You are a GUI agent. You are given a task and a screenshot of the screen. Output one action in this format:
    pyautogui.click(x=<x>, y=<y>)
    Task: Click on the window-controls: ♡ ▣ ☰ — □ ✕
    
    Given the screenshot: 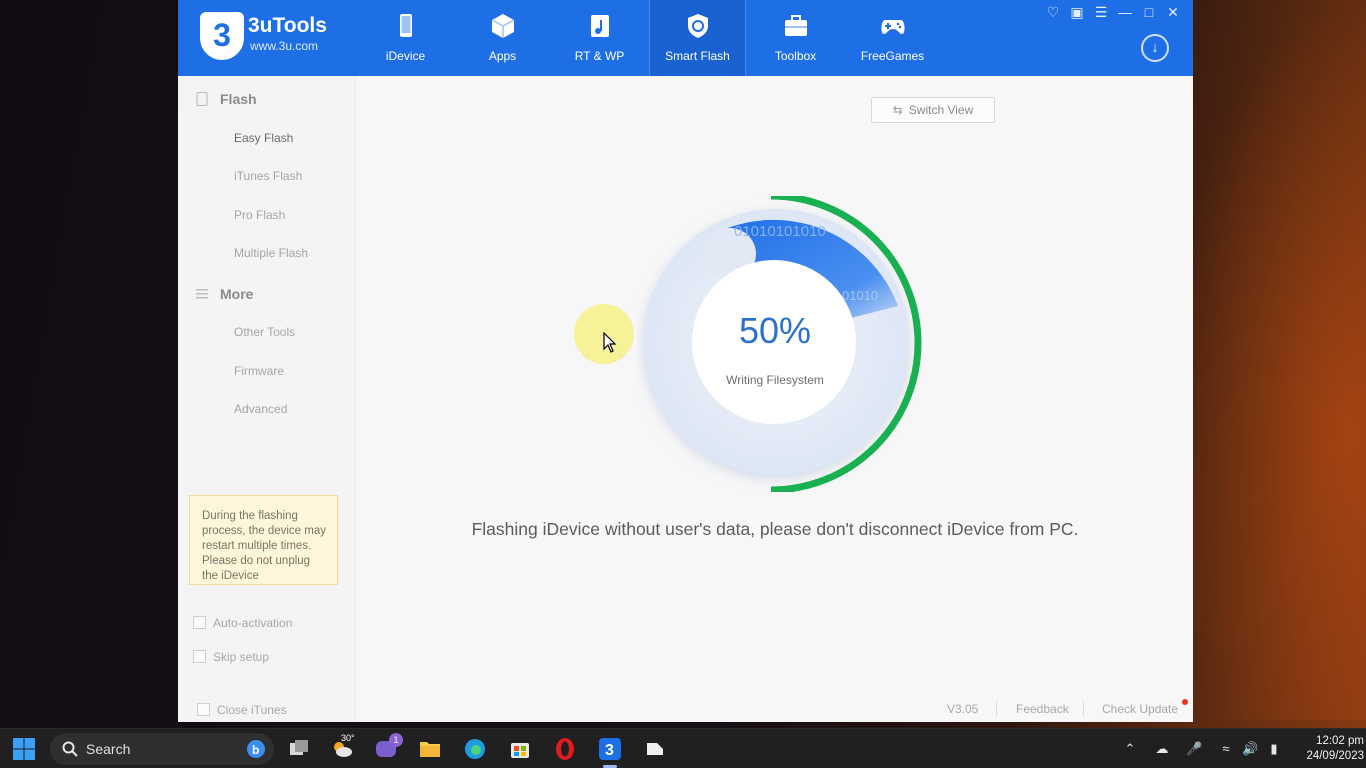 What is the action you would take?
    pyautogui.click(x=1113, y=13)
    